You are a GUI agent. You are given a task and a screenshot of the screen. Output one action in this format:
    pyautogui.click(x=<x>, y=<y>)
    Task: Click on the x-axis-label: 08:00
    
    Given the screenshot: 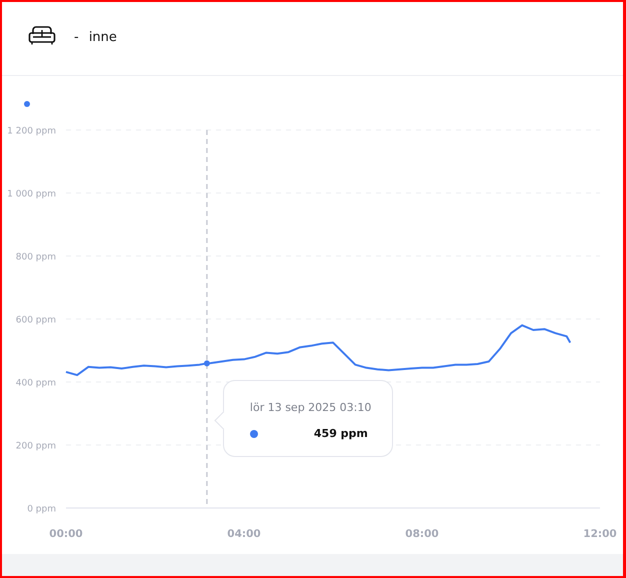 What is the action you would take?
    pyautogui.click(x=422, y=534)
    